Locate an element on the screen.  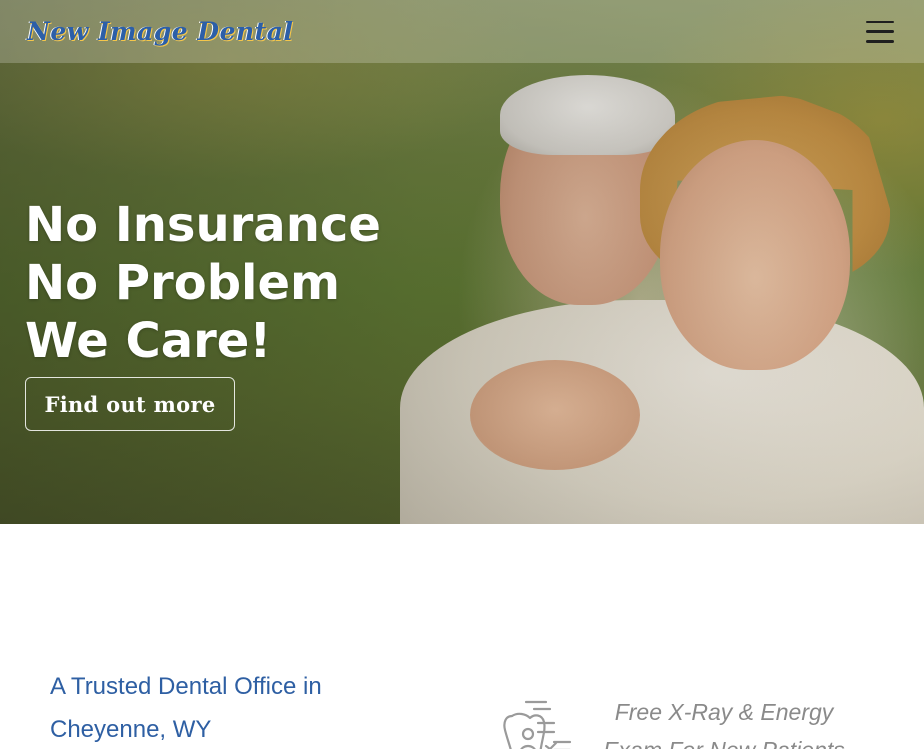
hamburger-menu-icon is located at coordinates (880, 31).